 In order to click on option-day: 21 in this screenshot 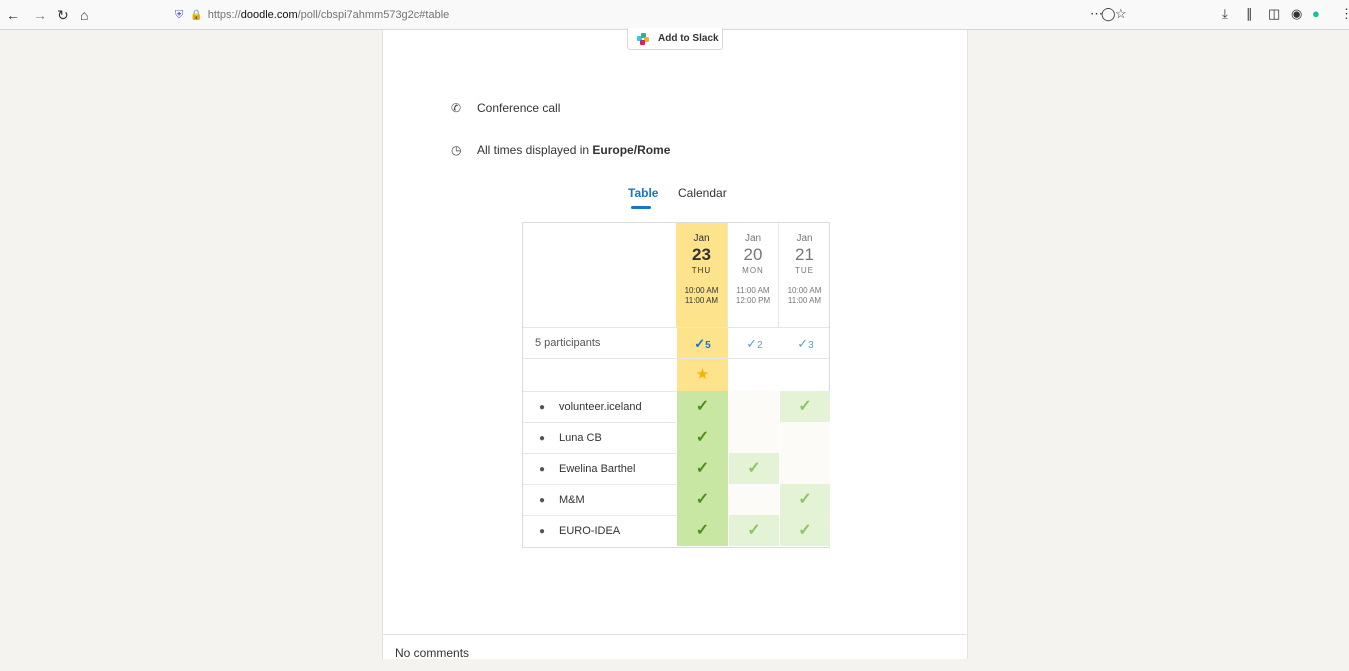, I will do `click(804, 254)`.